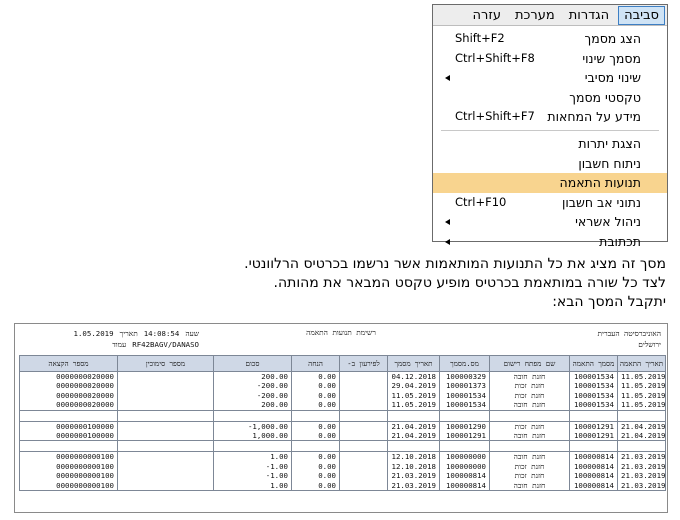 Image resolution: width=680 pixels, height=520 pixels. Describe the element at coordinates (165, 344) in the screenshot. I see `program-id: RF42BAGV/DANASO` at that location.